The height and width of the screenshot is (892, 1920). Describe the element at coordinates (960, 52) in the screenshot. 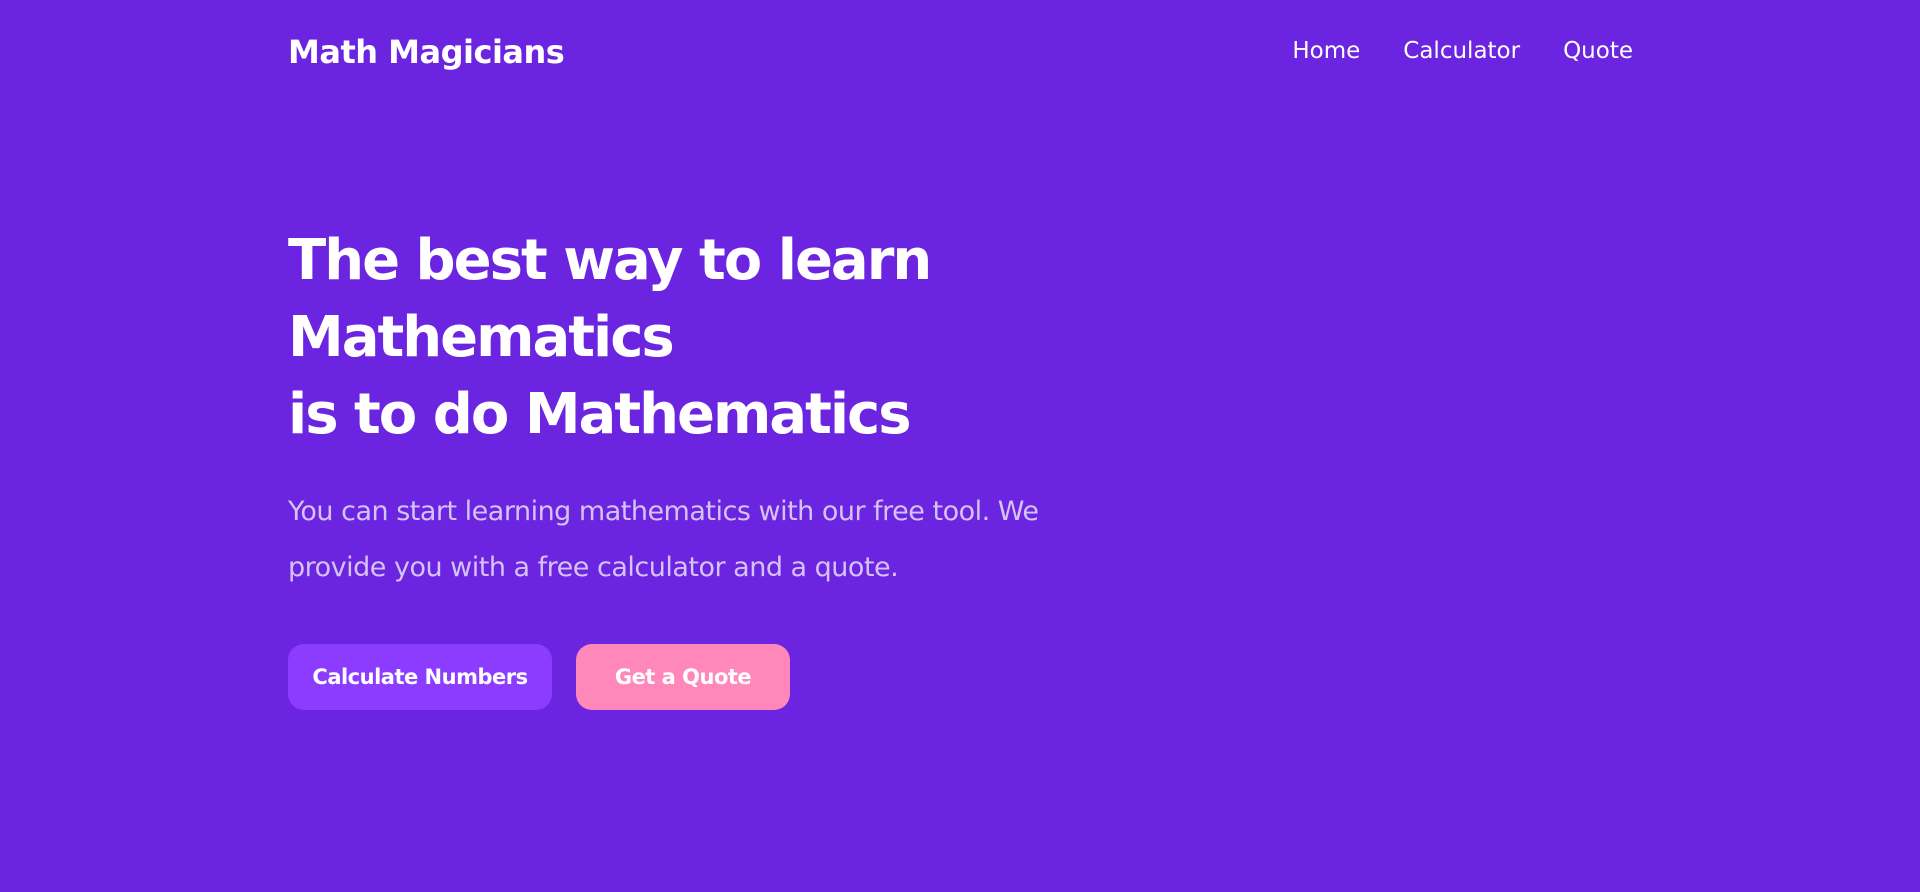

I see `site-header: Math Magicians Home Calculator Quote` at that location.